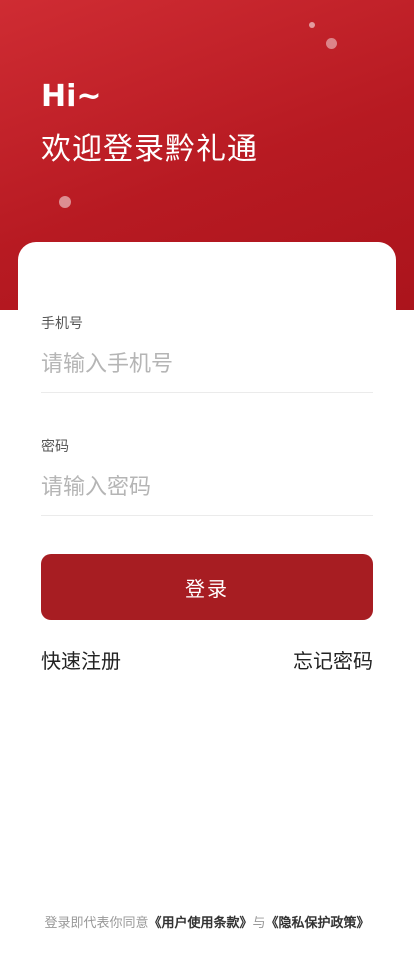 This screenshot has height=954, width=414. I want to click on forgot-password-link: 忘记密码, so click(333, 659).